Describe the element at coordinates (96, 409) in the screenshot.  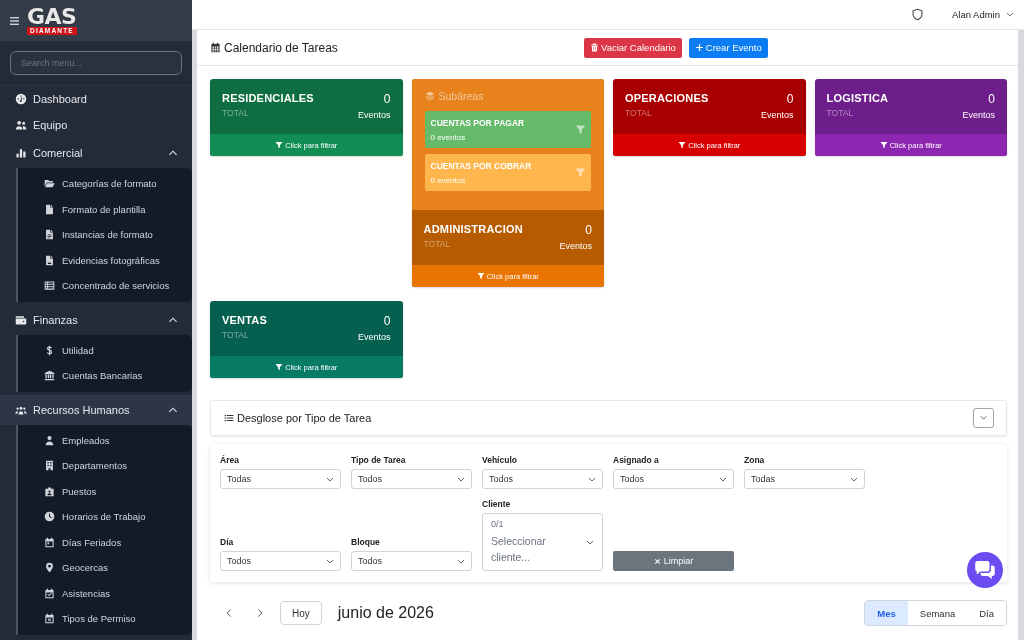
I see `sidebar-item: Recursos Humanos` at that location.